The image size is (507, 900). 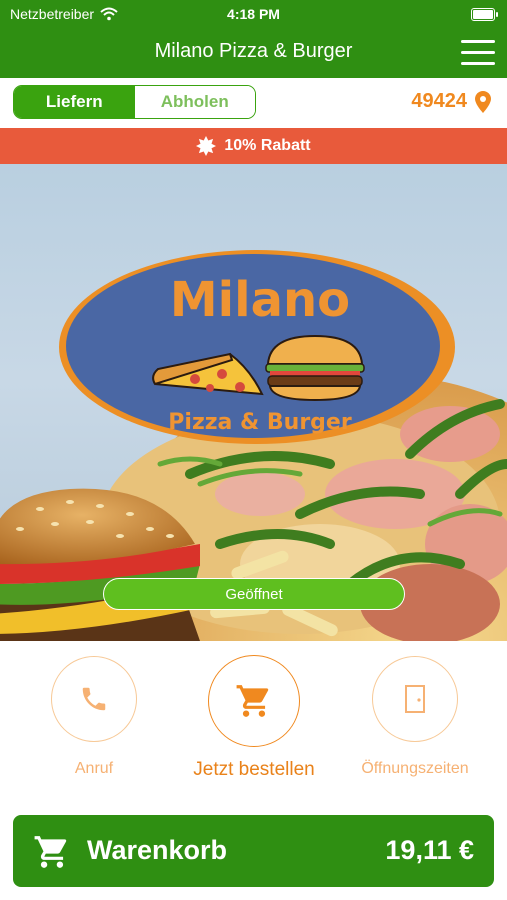 I want to click on map-pin-icon, so click(x=483, y=101).